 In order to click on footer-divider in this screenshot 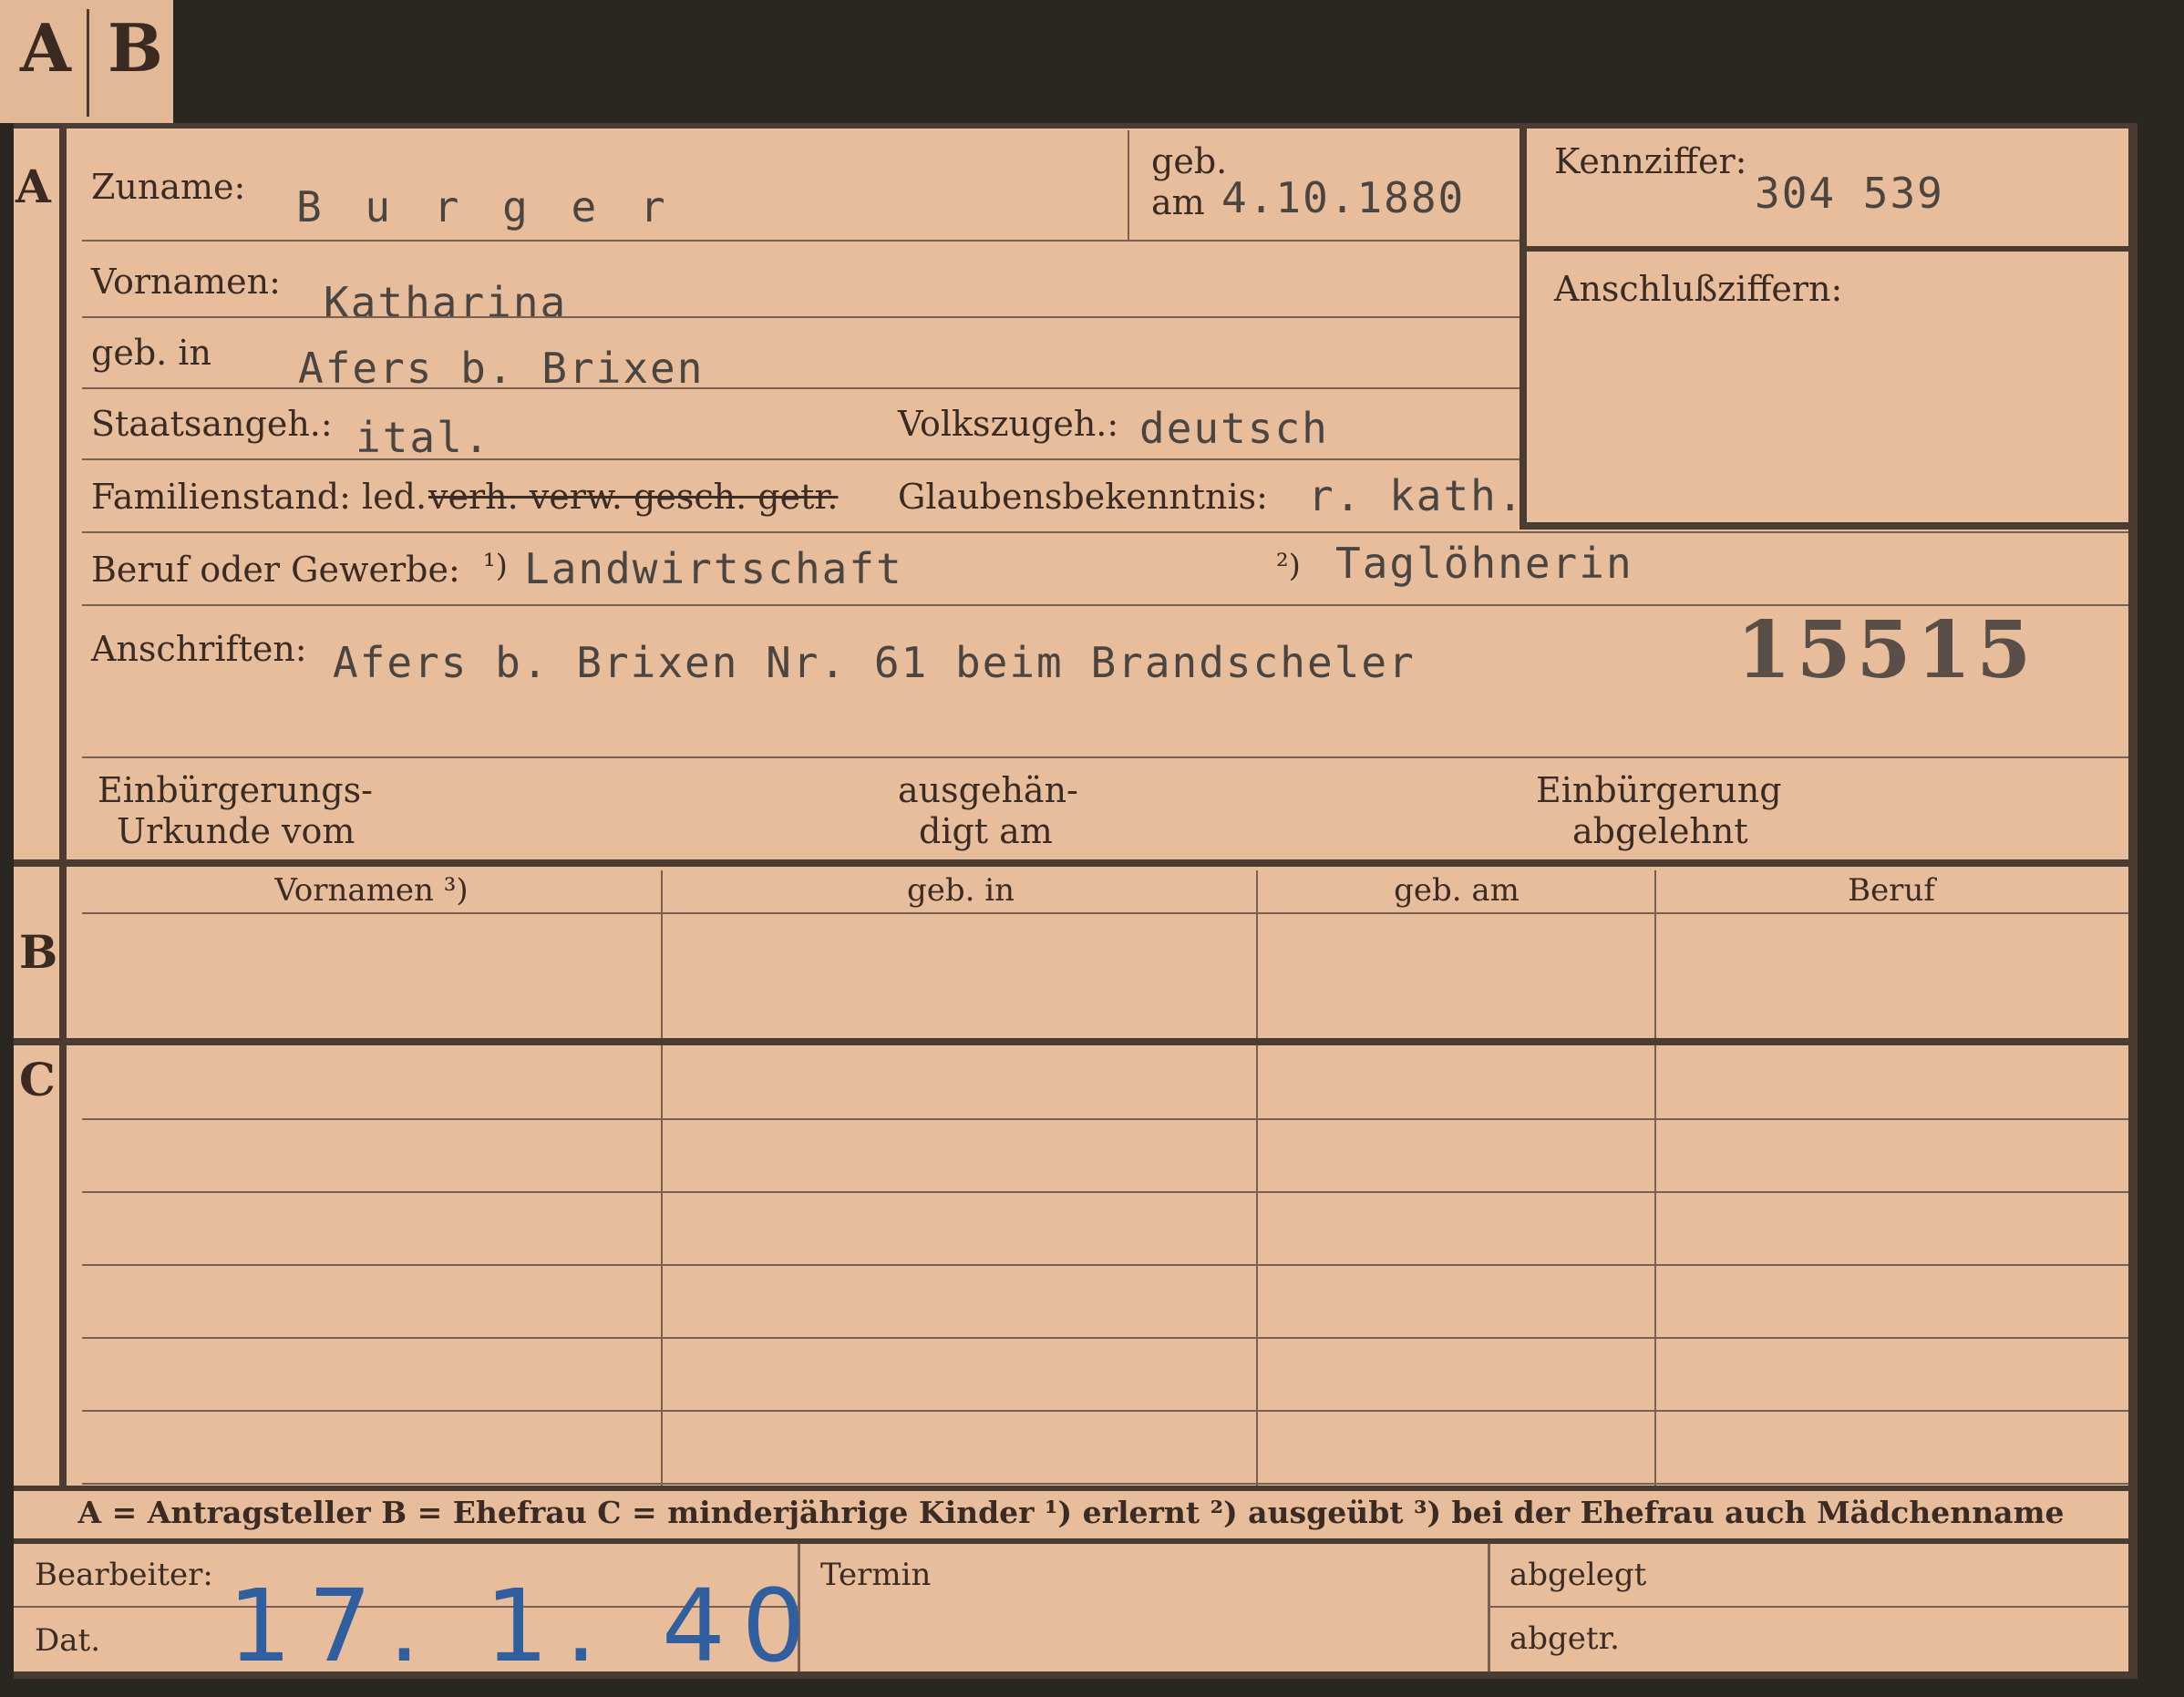, I will do `click(1489, 1607)`.